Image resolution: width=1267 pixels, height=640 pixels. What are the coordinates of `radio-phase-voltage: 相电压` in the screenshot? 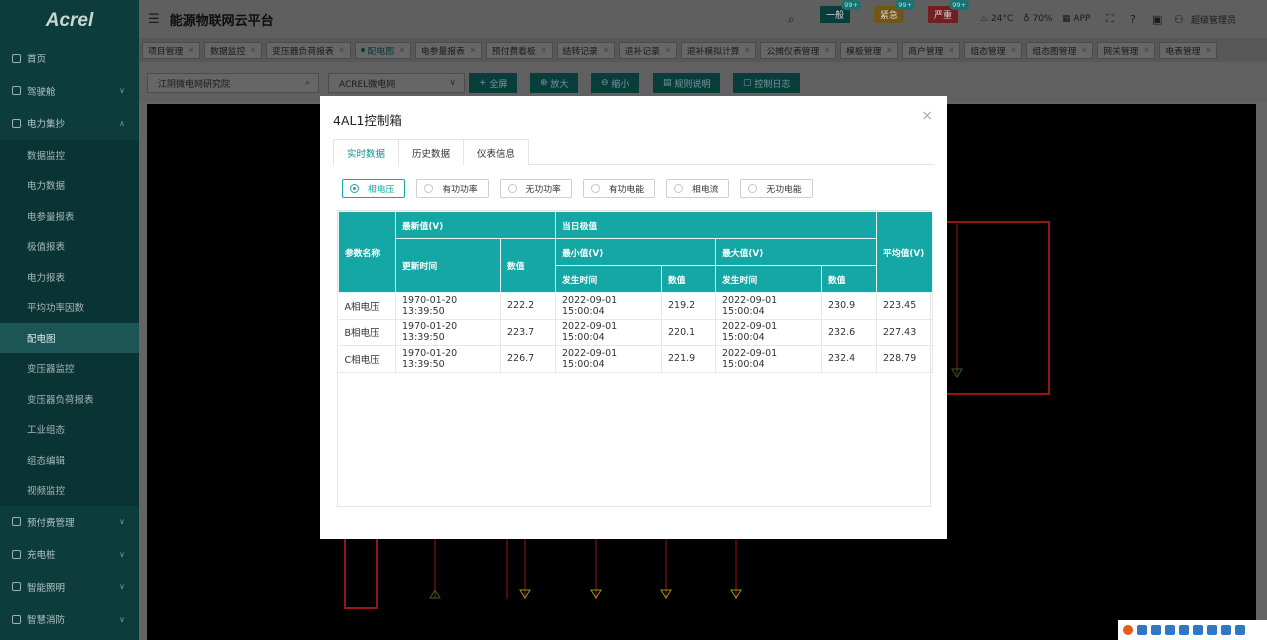 It's located at (374, 188).